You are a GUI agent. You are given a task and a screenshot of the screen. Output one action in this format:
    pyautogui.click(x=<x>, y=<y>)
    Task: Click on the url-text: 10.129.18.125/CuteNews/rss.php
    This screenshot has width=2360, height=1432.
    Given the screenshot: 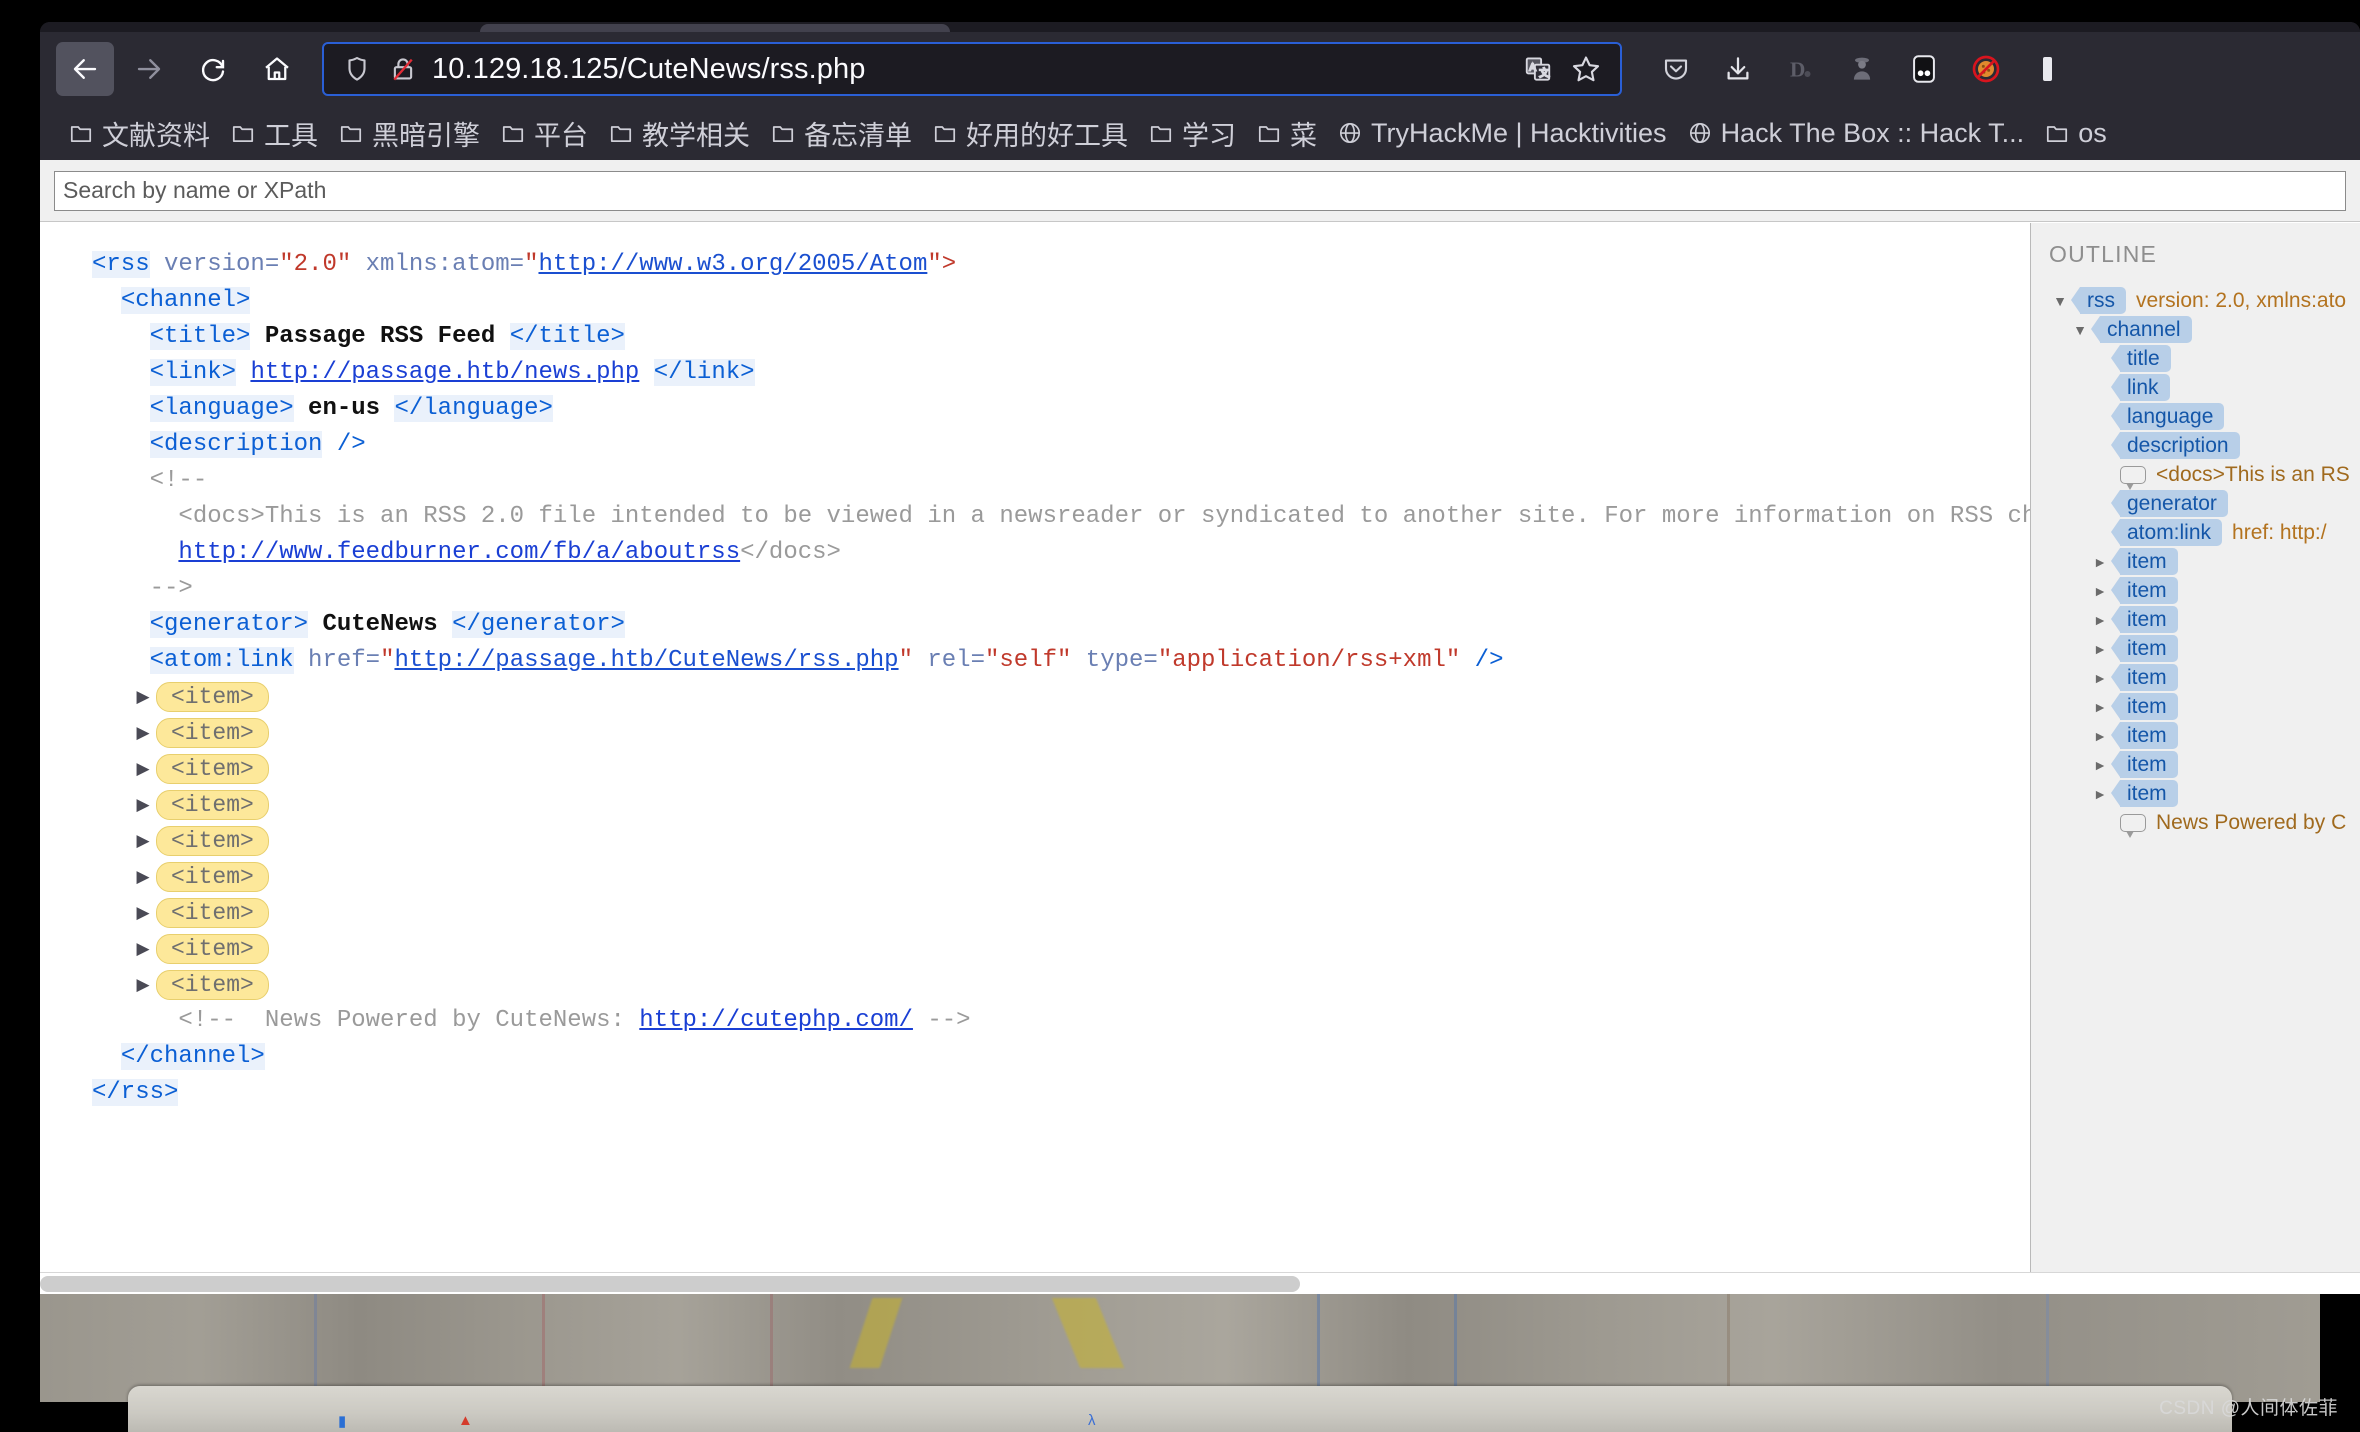 What is the action you would take?
    pyautogui.click(x=971, y=69)
    